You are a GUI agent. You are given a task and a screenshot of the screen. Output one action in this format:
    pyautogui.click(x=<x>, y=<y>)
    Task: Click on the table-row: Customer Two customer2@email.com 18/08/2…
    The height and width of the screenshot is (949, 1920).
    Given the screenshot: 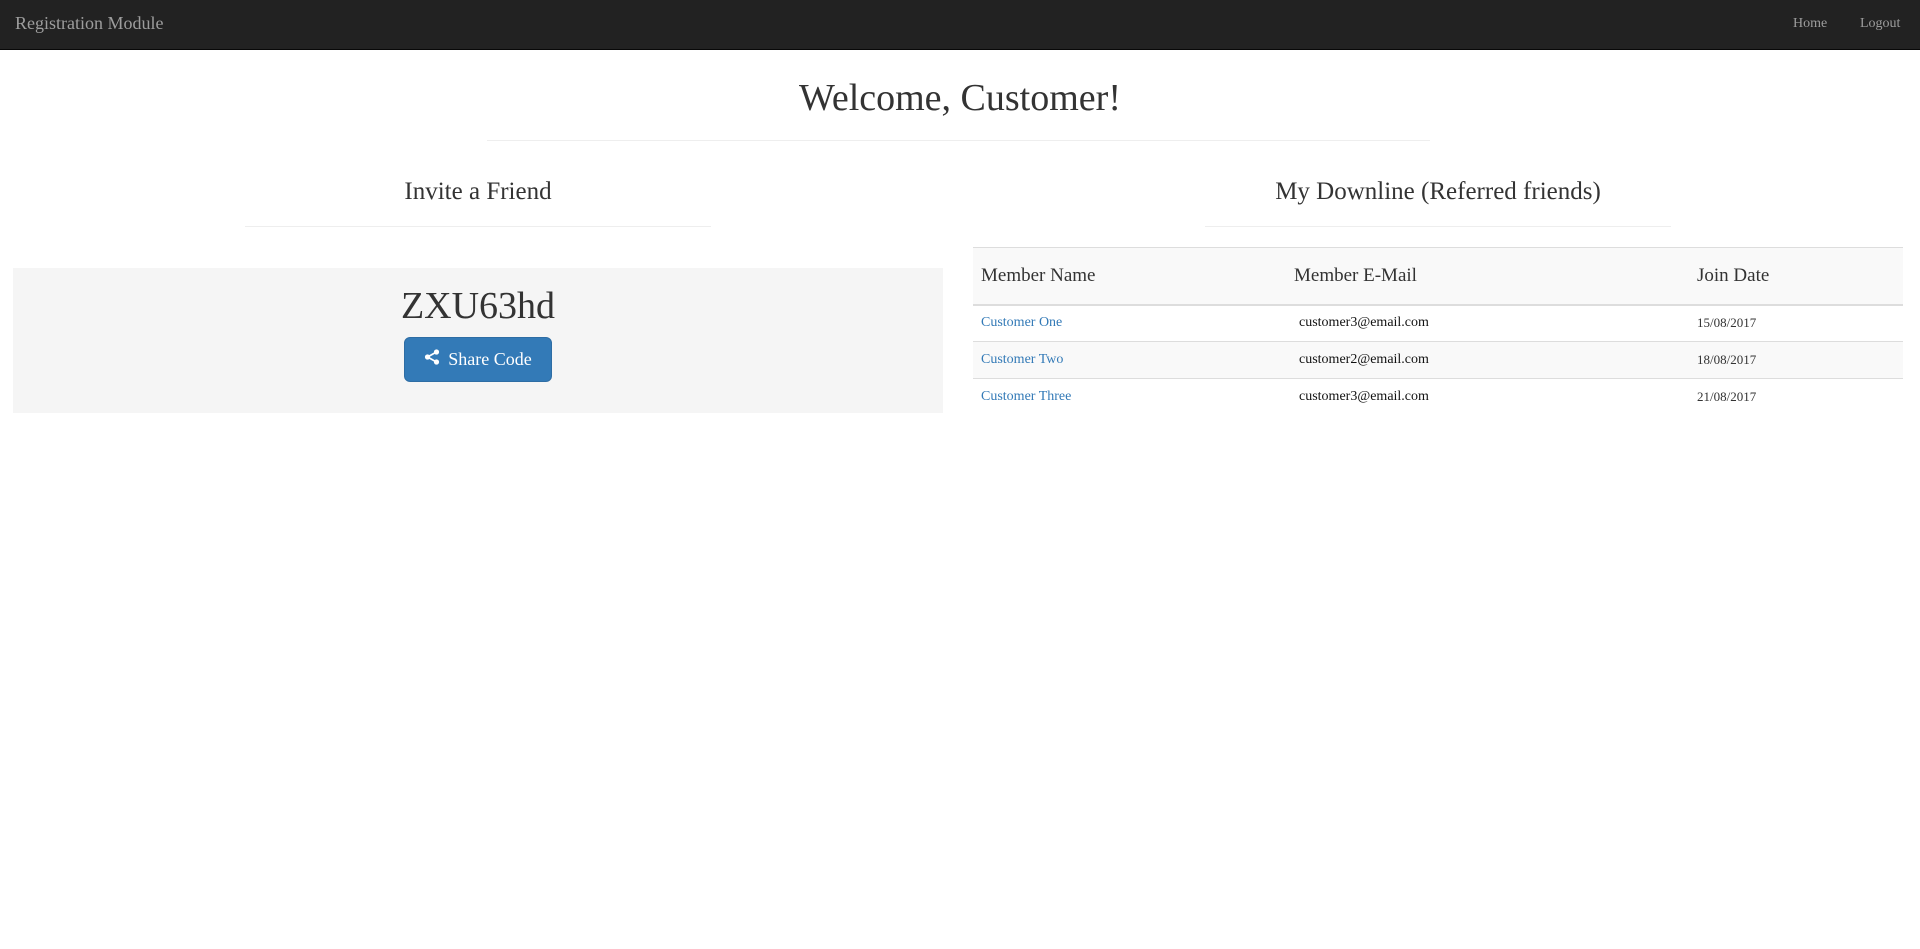 What is the action you would take?
    pyautogui.click(x=1438, y=360)
    